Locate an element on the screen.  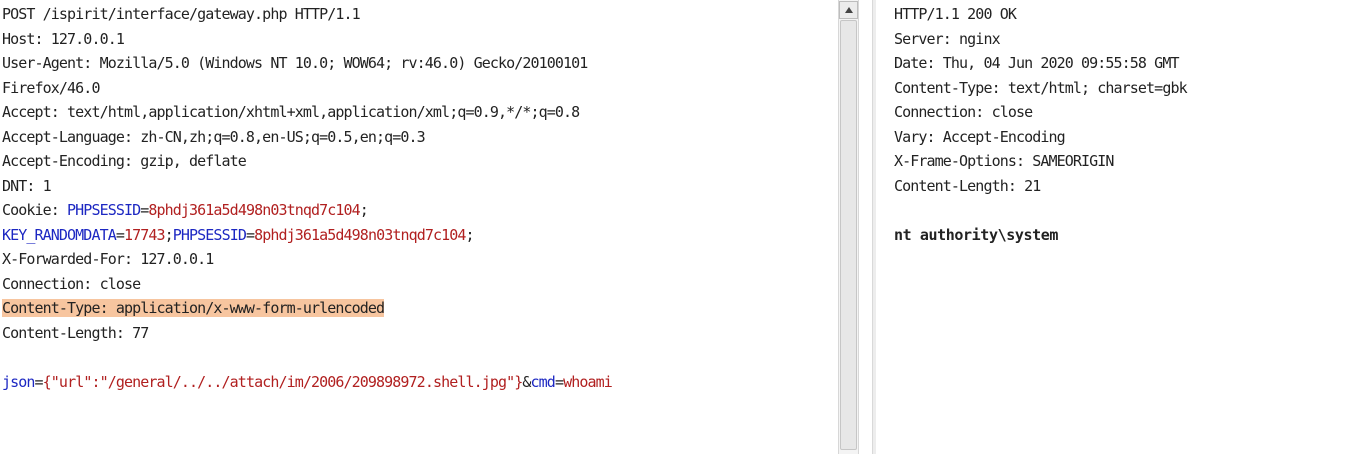
header-vary: Vary: Accept-Encoding is located at coordinates (980, 136).